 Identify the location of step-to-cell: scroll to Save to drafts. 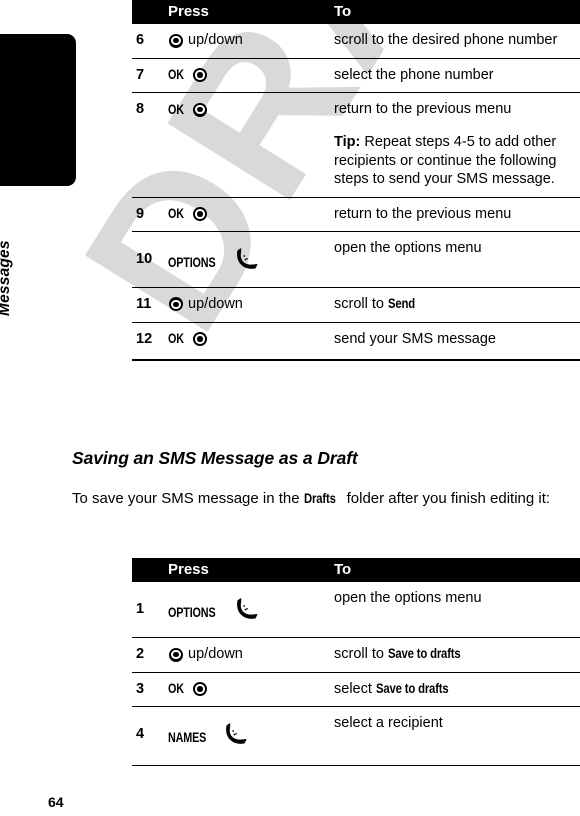
(453, 655).